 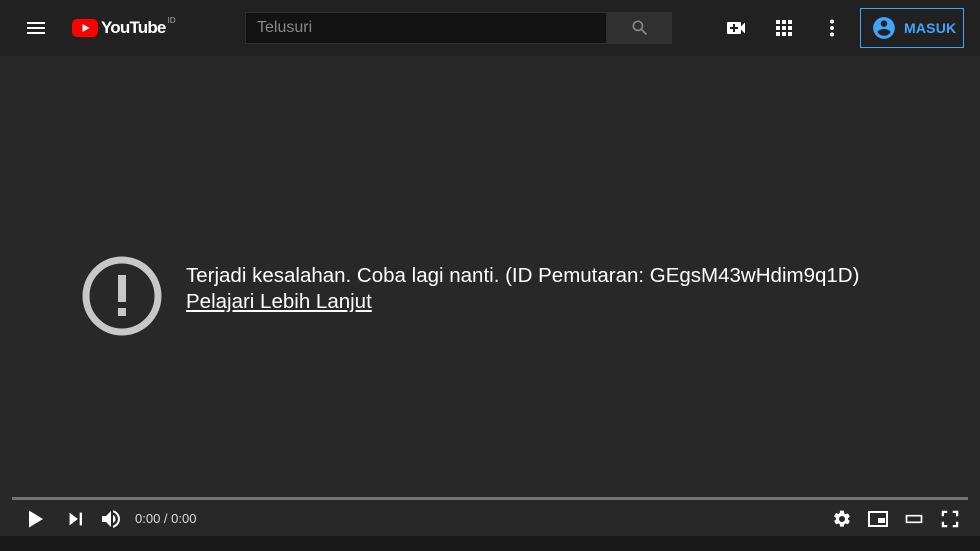 What do you see at coordinates (279, 302) in the screenshot?
I see `learn-more-link: Pelajari Lebih Lanjut` at bounding box center [279, 302].